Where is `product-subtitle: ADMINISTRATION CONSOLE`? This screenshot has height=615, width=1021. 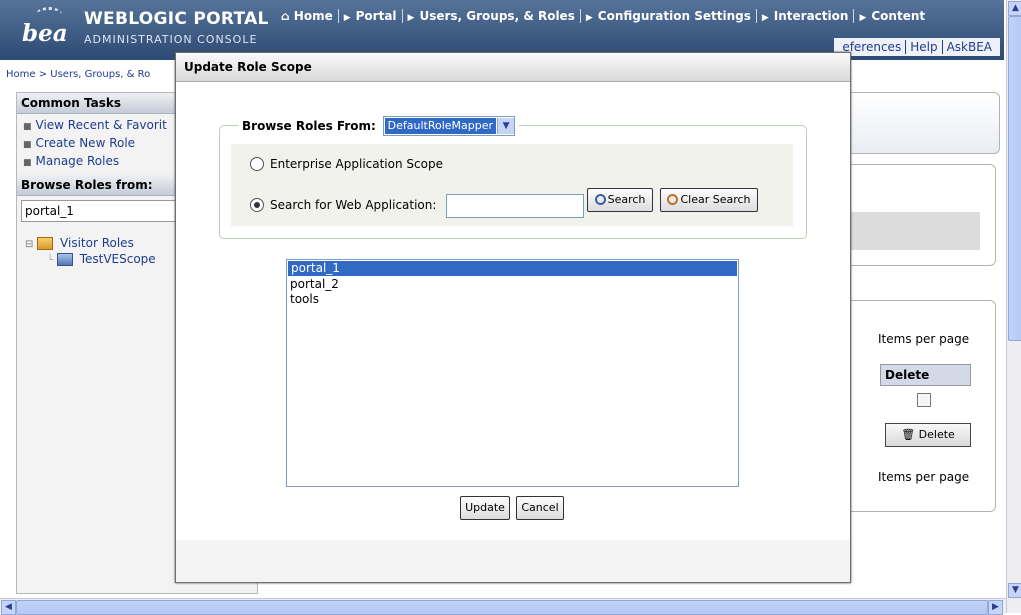
product-subtitle: ADMINISTRATION CONSOLE is located at coordinates (171, 39).